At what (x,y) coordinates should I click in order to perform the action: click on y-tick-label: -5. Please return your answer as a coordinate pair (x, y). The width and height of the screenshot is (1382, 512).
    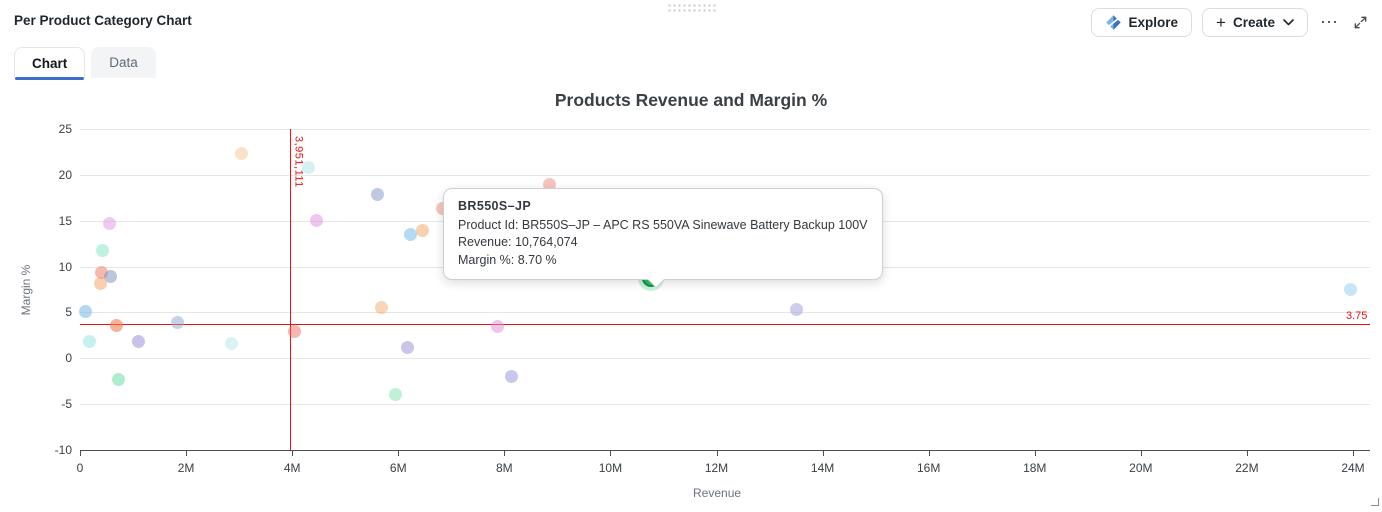
    Looking at the image, I should click on (66, 404).